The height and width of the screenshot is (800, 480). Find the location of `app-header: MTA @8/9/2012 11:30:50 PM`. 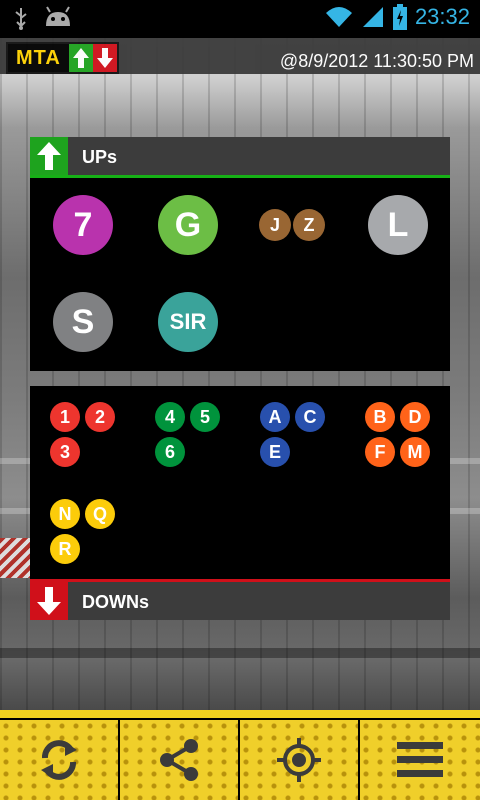

app-header: MTA @8/9/2012 11:30:50 PM is located at coordinates (240, 56).